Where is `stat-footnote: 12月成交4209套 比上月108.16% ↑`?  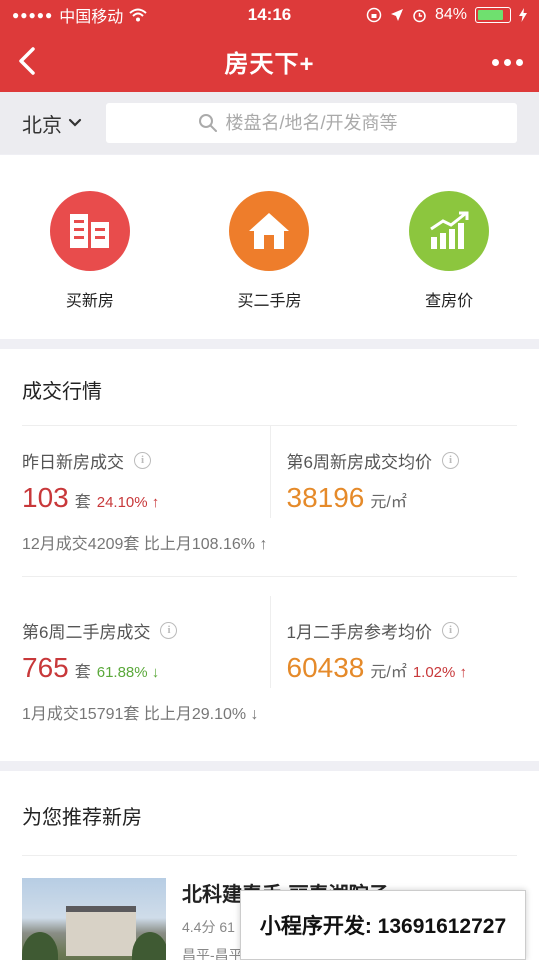
stat-footnote: 12月成交4209套 比上月108.16% ↑ is located at coordinates (145, 544).